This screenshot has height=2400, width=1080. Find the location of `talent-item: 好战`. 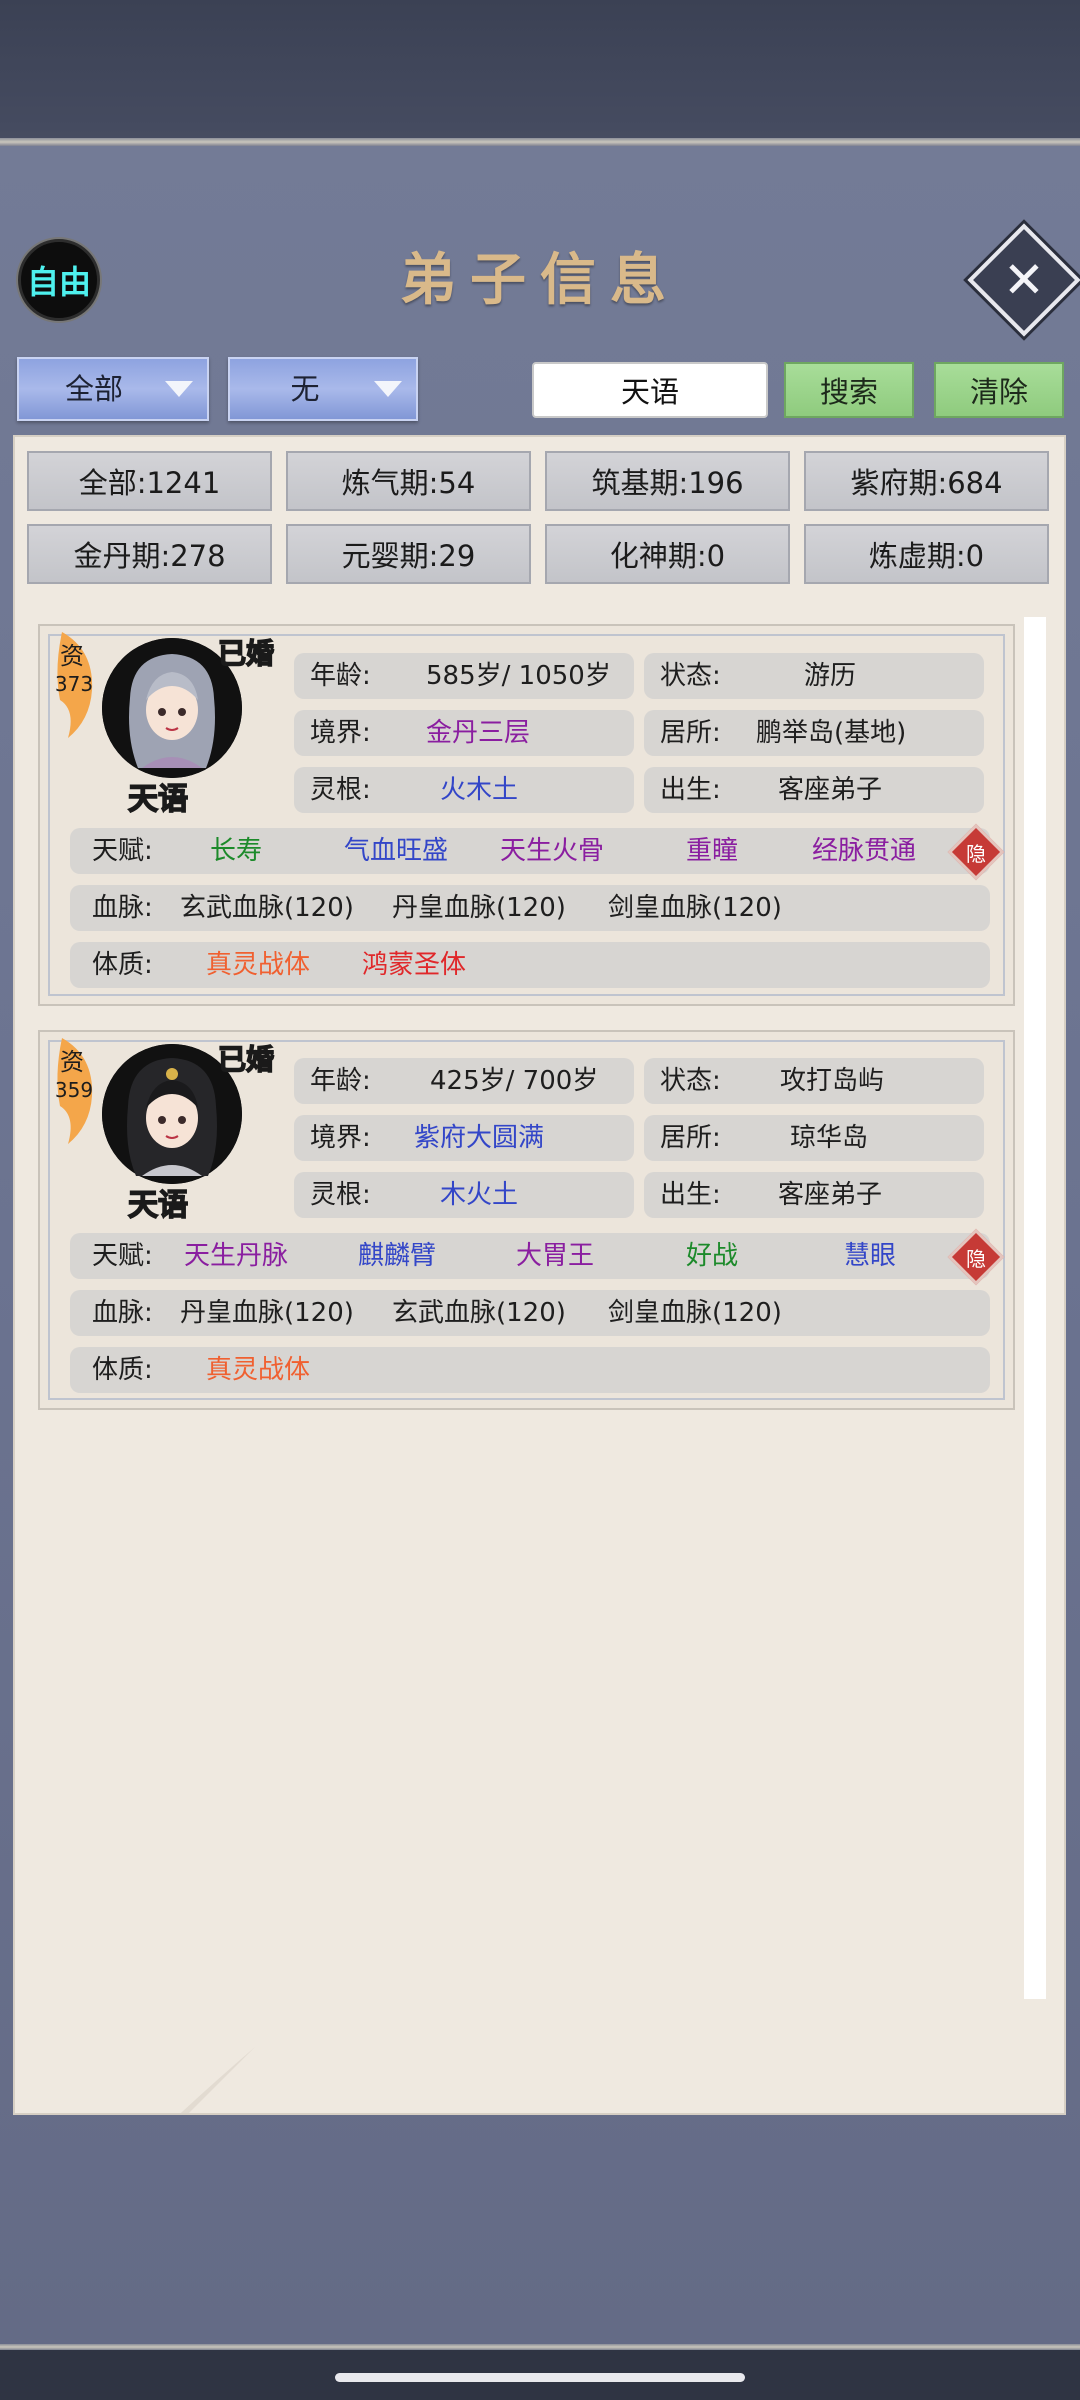

talent-item: 好战 is located at coordinates (712, 1256).